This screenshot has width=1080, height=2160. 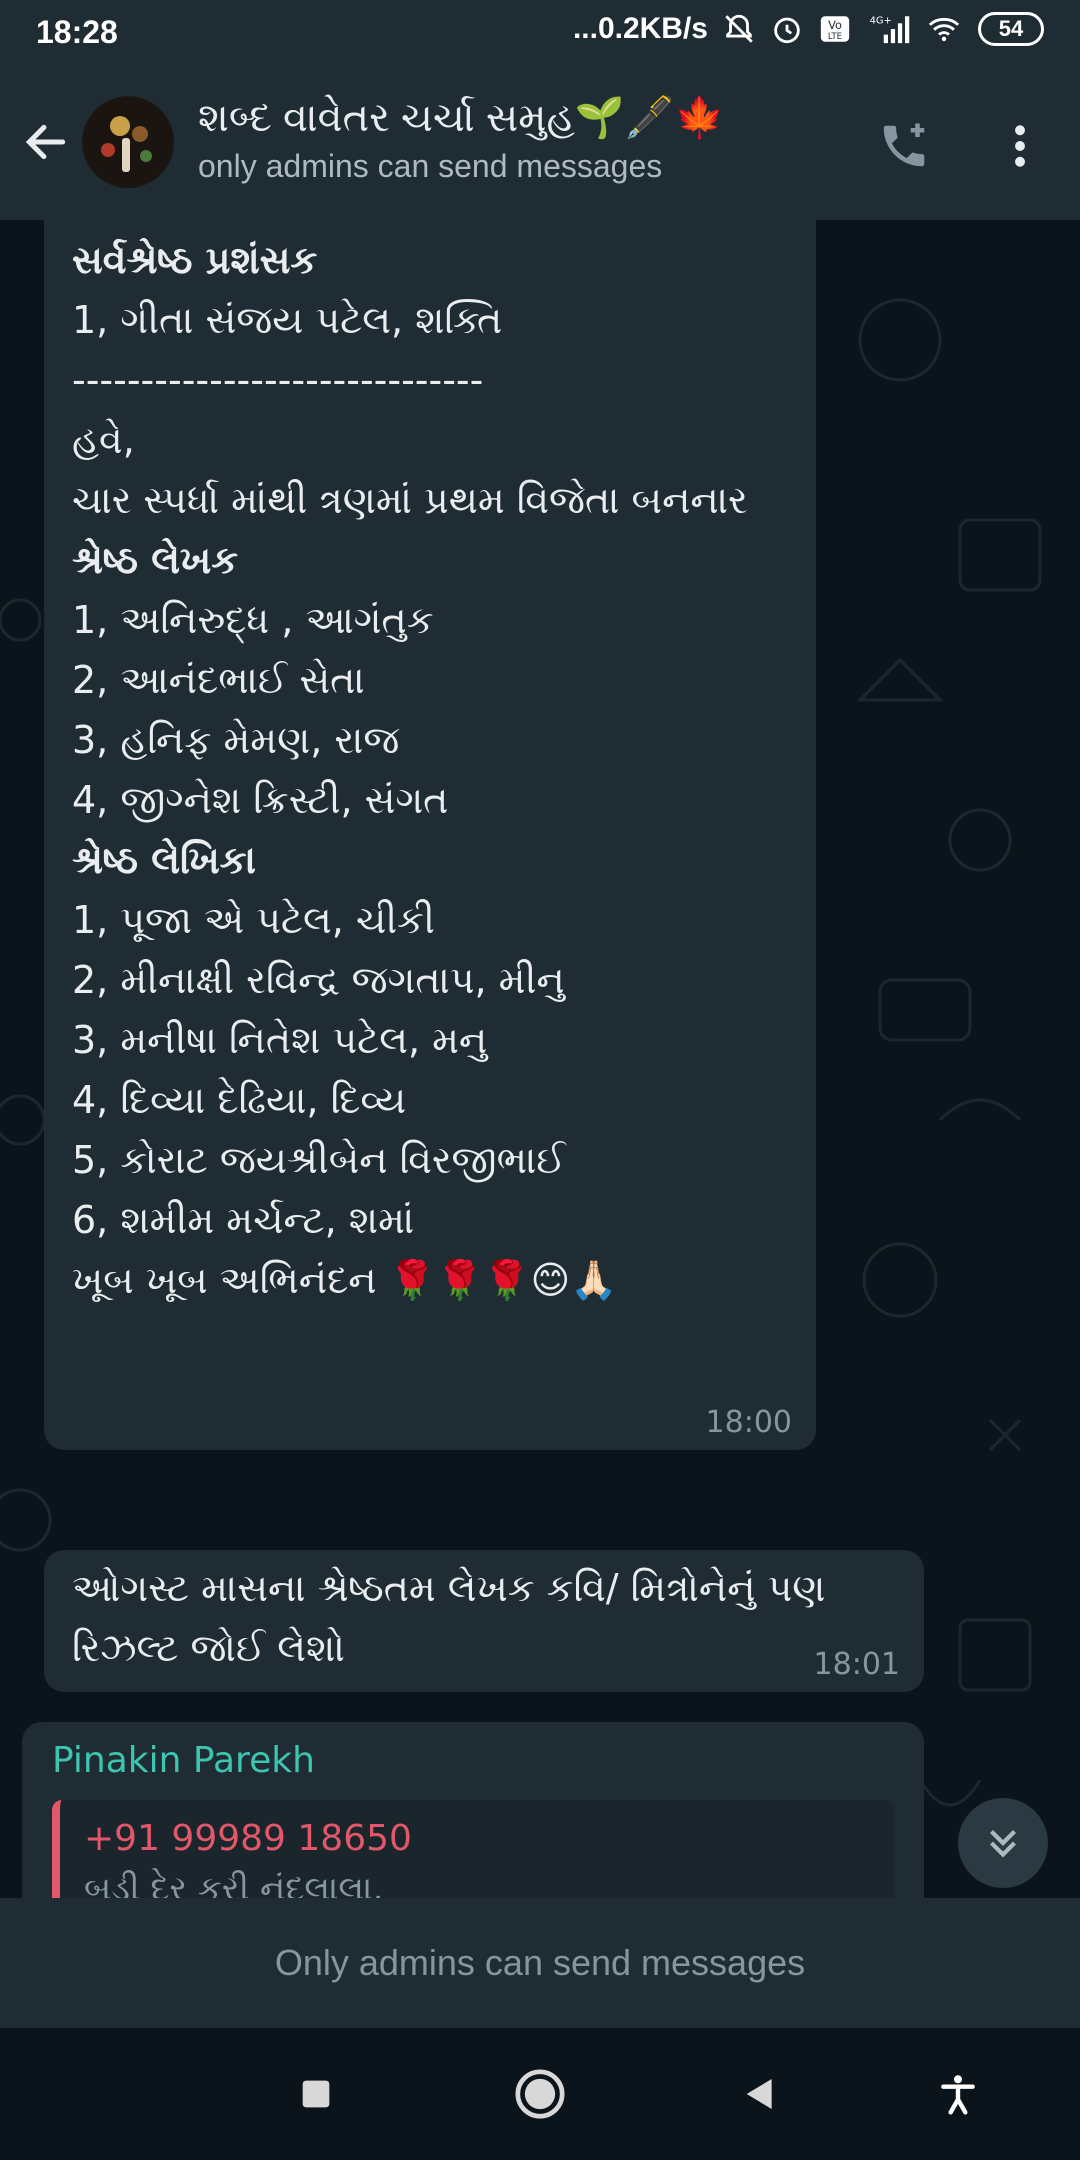 What do you see at coordinates (430, 166) in the screenshot?
I see `group-subtitle: only admins can send messages` at bounding box center [430, 166].